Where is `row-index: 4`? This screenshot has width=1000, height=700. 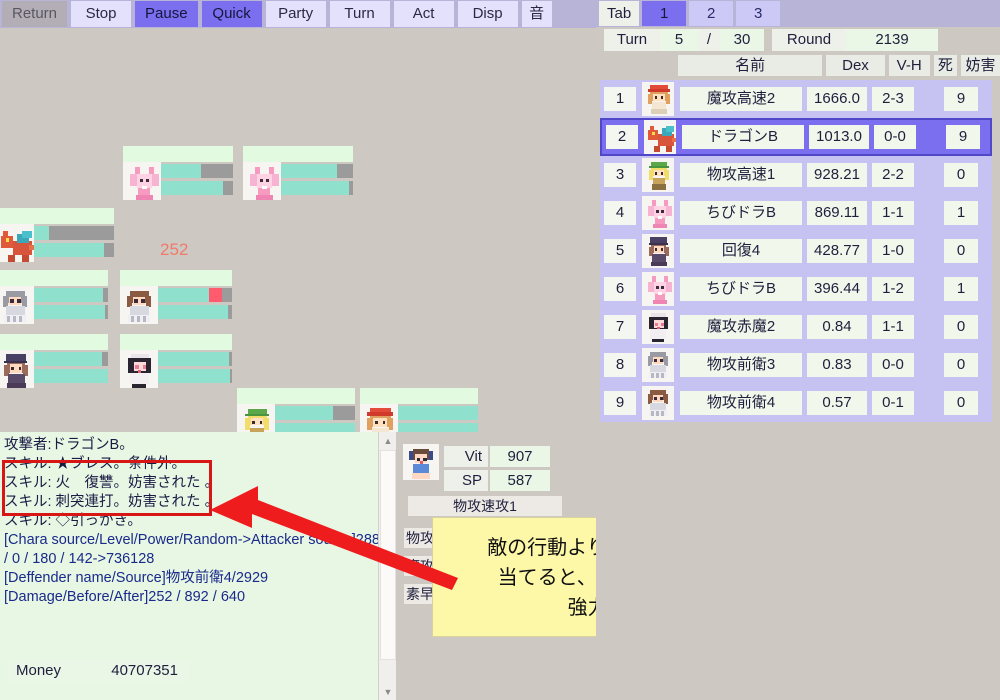
row-index: 4 is located at coordinates (620, 213).